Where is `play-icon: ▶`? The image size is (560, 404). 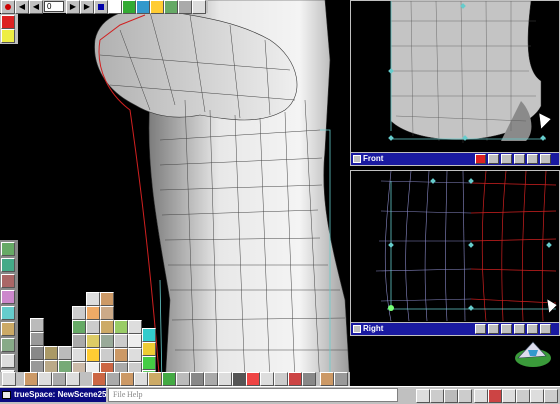 play-icon: ▶ is located at coordinates (73, 7).